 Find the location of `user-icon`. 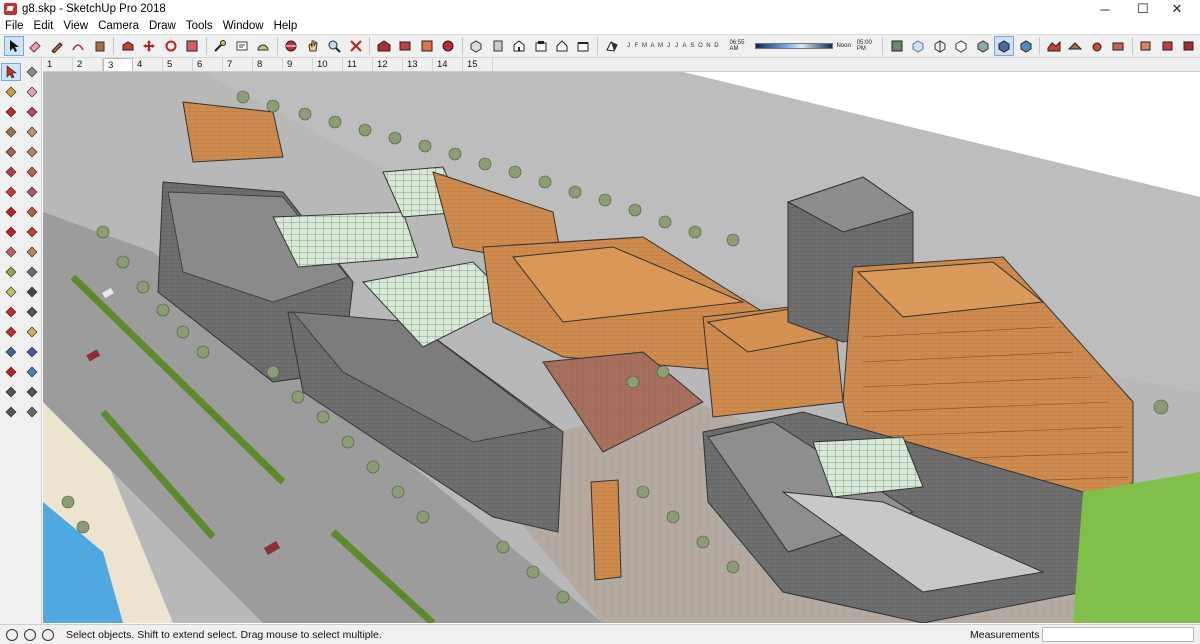

user-icon is located at coordinates (48, 634).